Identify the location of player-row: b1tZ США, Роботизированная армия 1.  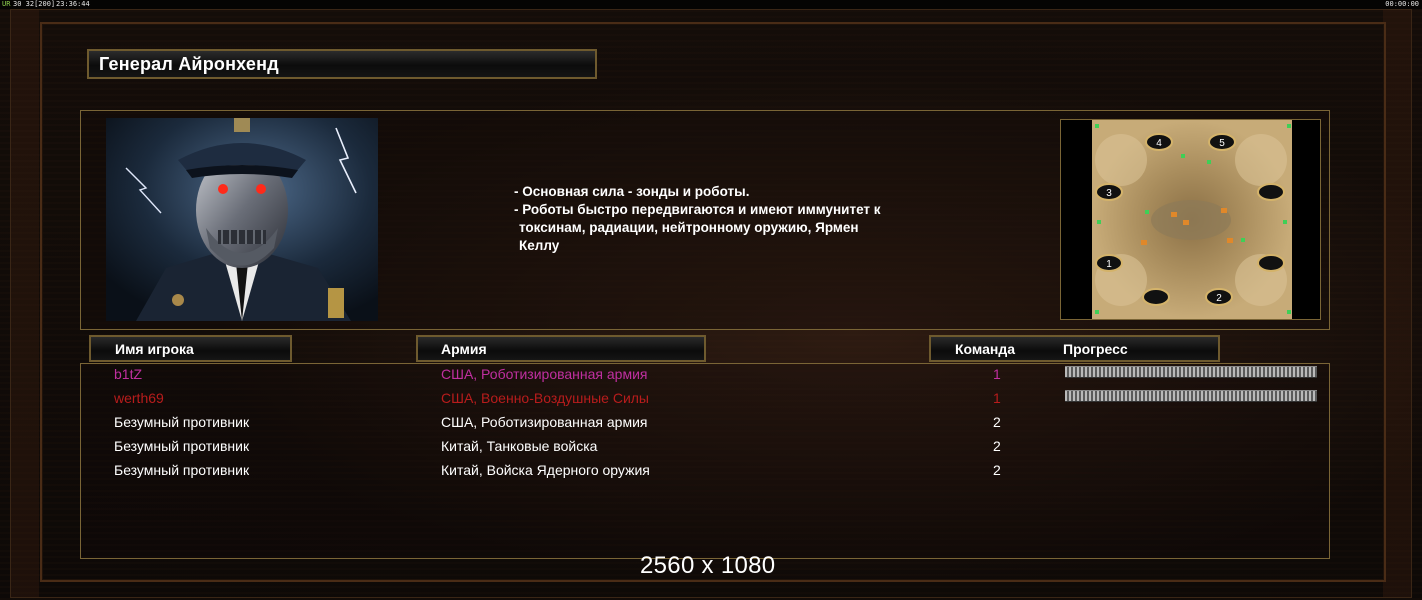
(711, 374).